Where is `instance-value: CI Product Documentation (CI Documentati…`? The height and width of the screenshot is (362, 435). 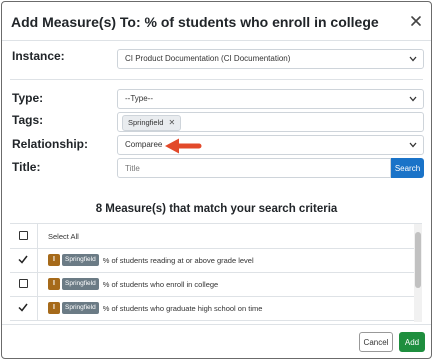 instance-value: CI Product Documentation (CI Documentati… is located at coordinates (208, 58).